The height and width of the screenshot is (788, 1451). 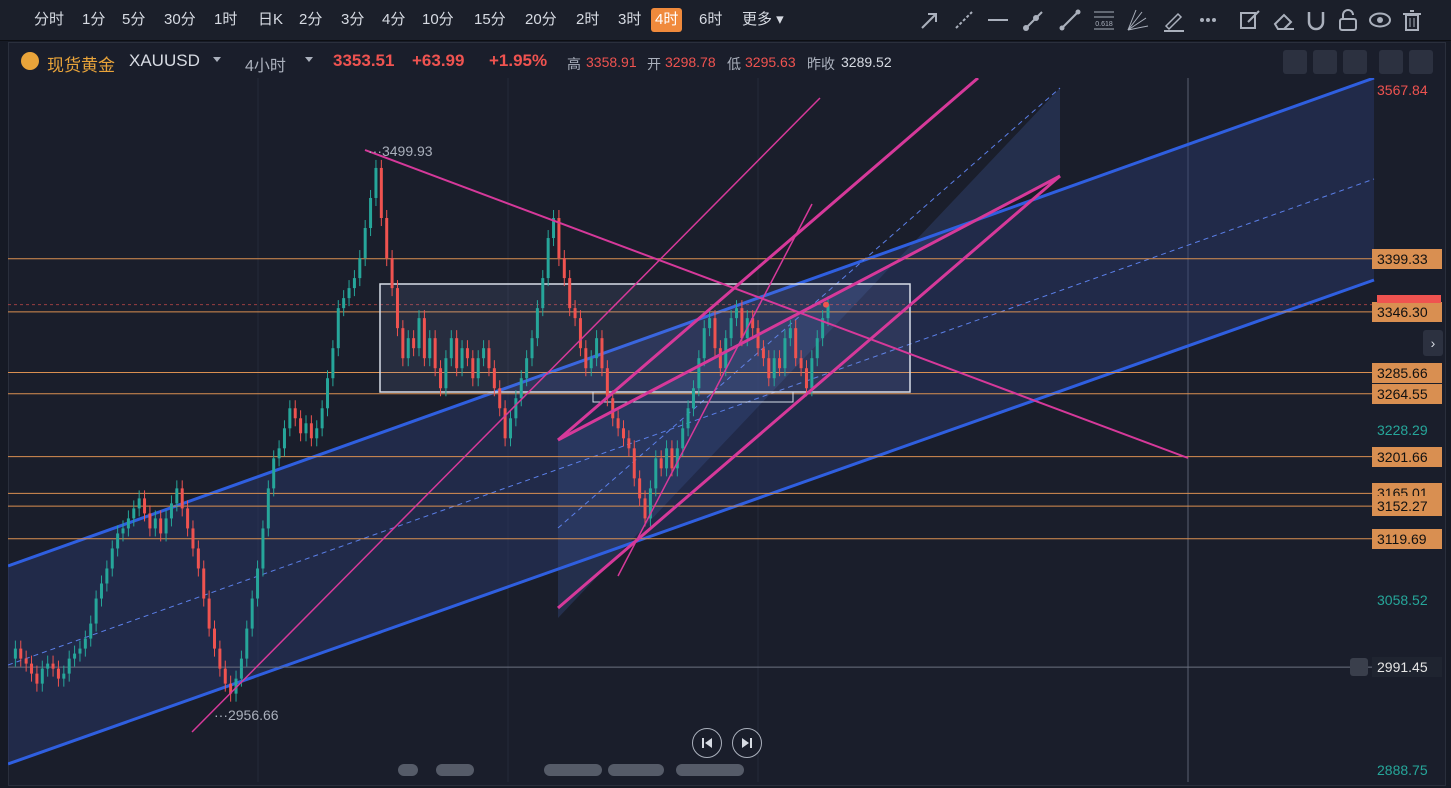 I want to click on last-price: 3353.51, so click(x=364, y=60).